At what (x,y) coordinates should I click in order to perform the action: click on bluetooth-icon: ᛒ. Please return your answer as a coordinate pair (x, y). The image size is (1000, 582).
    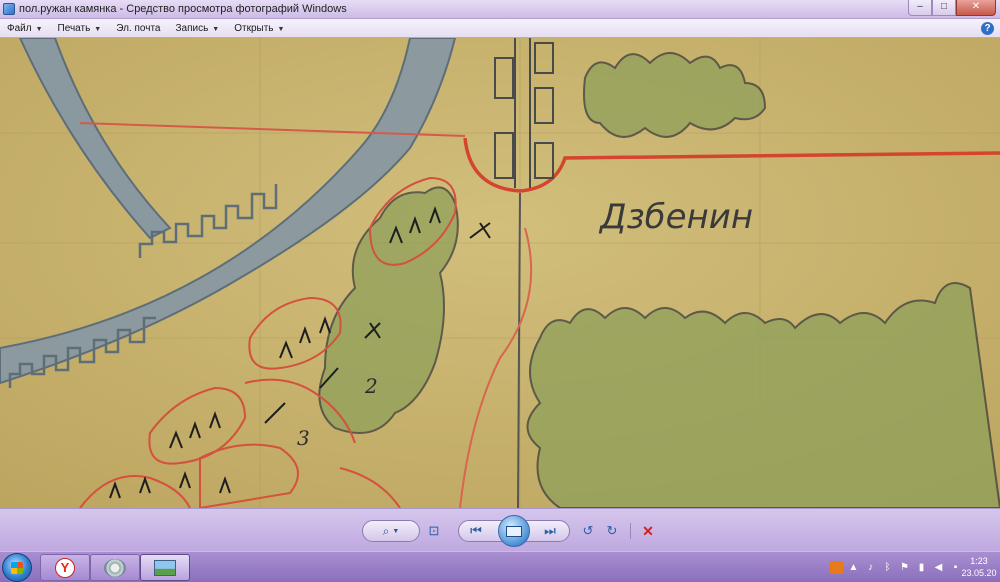
    Looking at the image, I should click on (887, 567).